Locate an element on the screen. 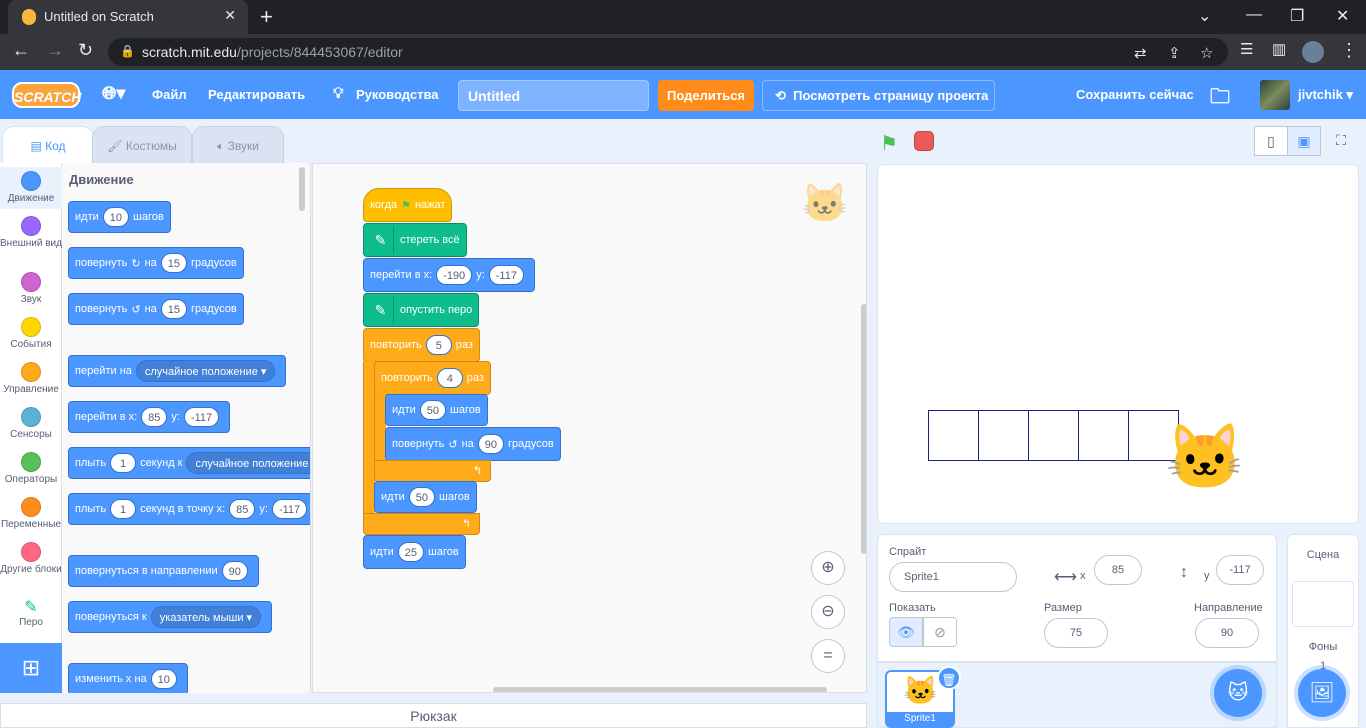  language-globe-icon: 🌐︎▾ is located at coordinates (113, 93).